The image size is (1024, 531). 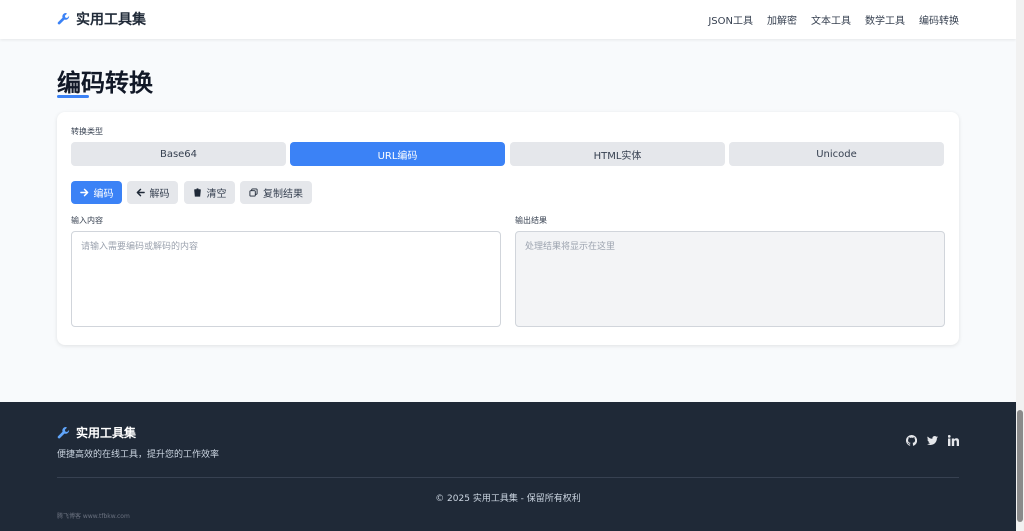 I want to click on clear-label: 清空, so click(x=216, y=194).